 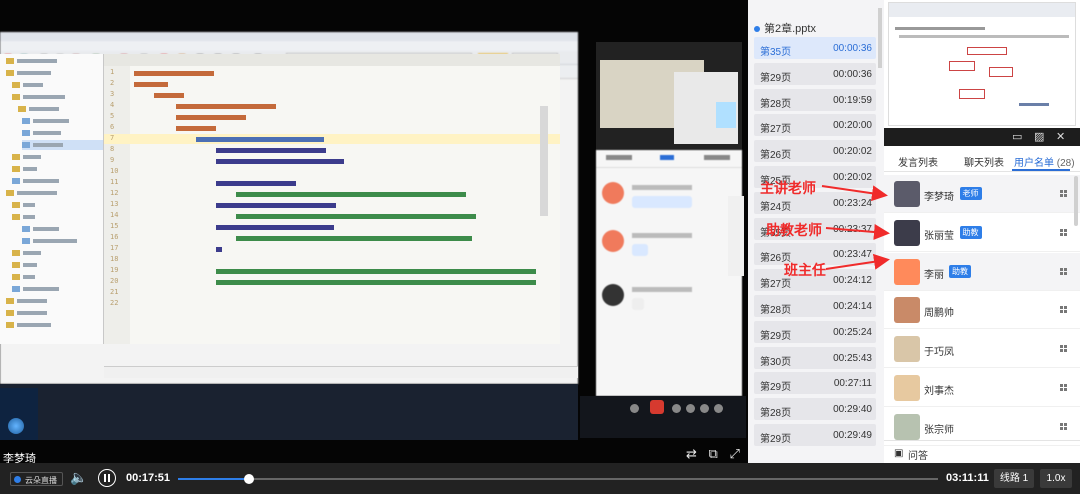 What do you see at coordinates (544, 161) in the screenshot?
I see `ide-scrollbar` at bounding box center [544, 161].